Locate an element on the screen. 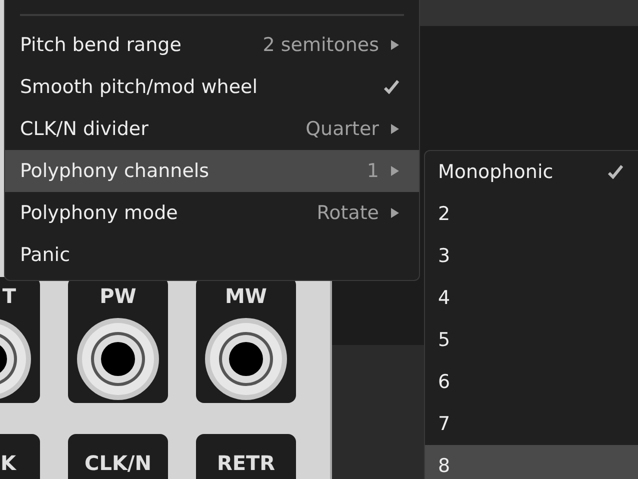  submenu-item: Monophonic is located at coordinates (531, 172).